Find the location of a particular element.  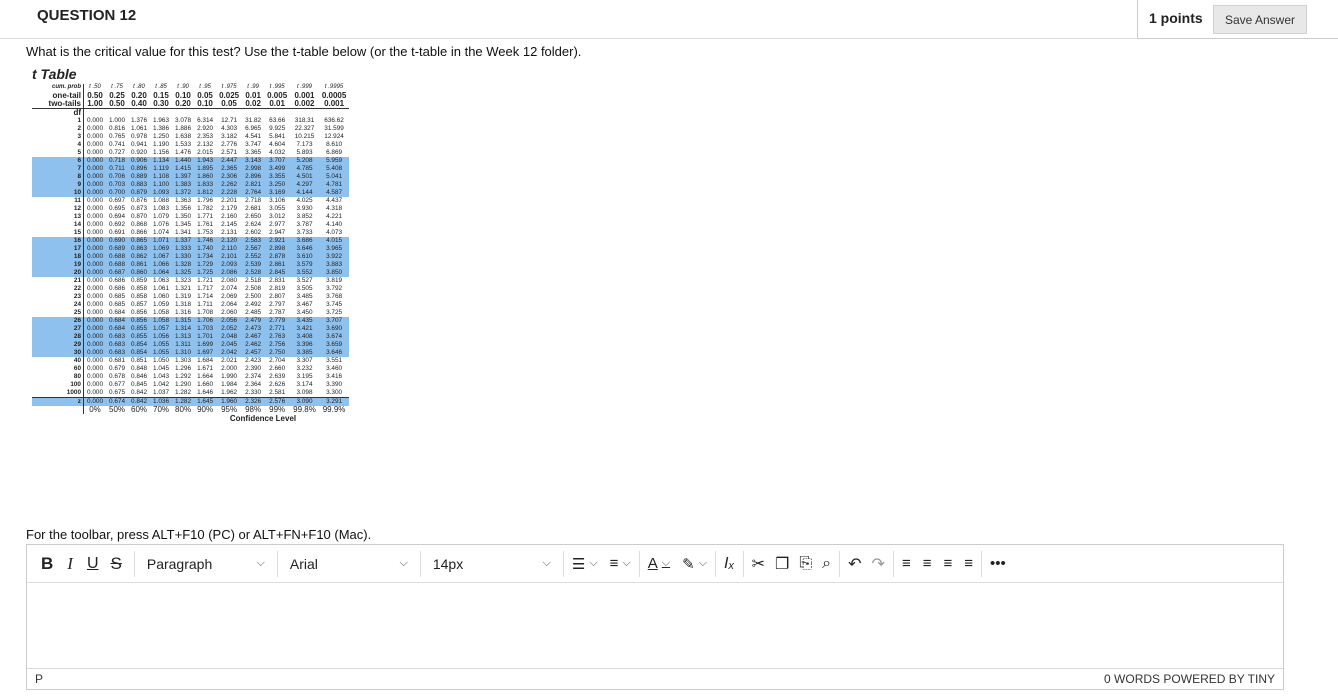

table-cell: 0.896 is located at coordinates (139, 169).